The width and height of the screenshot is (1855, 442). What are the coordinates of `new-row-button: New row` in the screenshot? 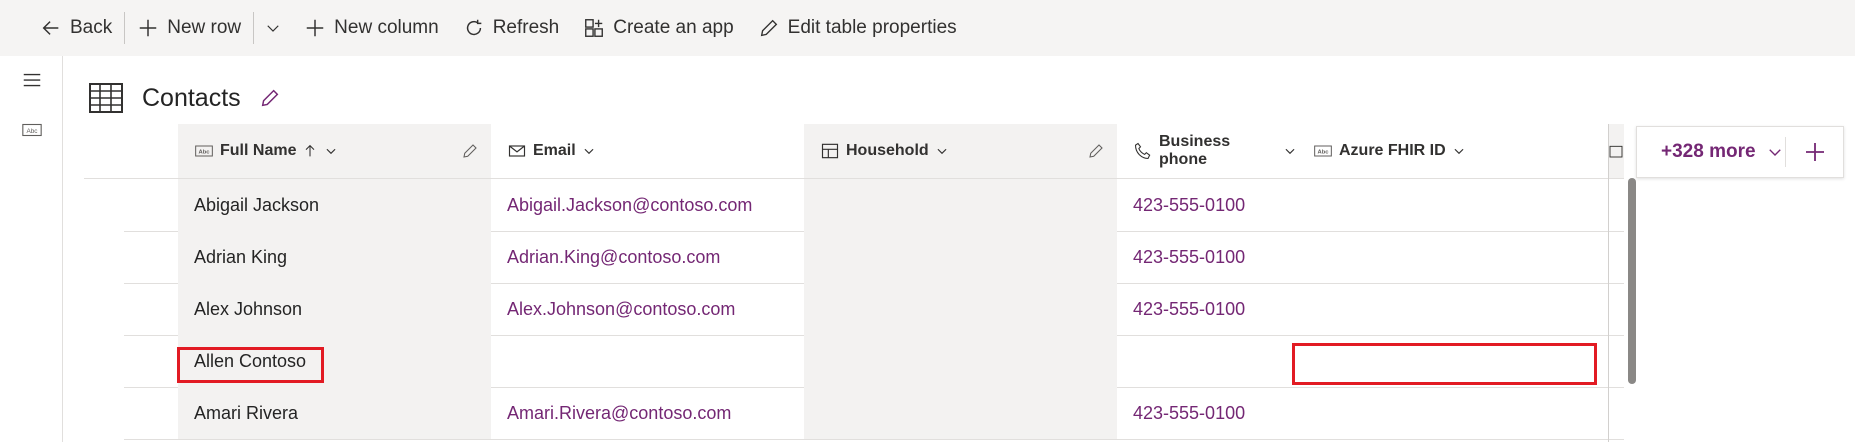 It's located at (189, 28).